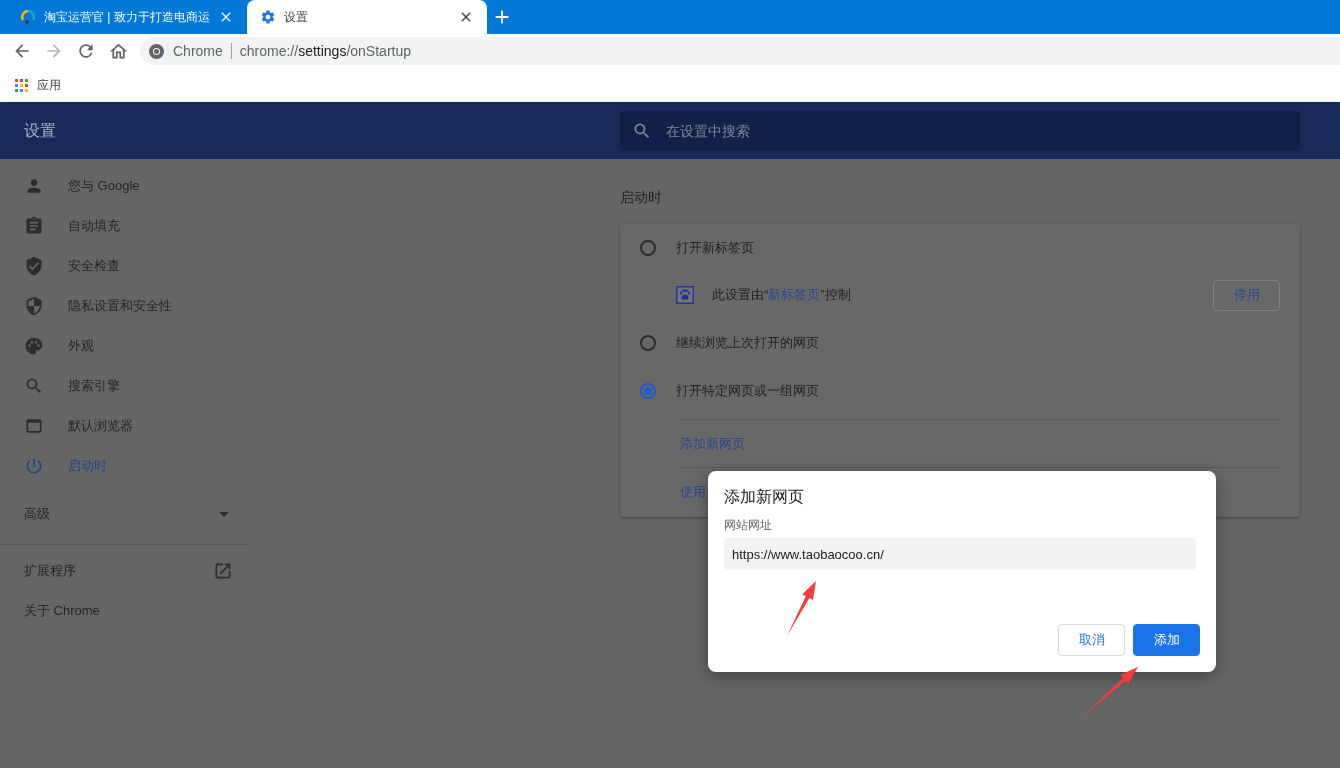  What do you see at coordinates (268, 17) in the screenshot?
I see `gear-icon` at bounding box center [268, 17].